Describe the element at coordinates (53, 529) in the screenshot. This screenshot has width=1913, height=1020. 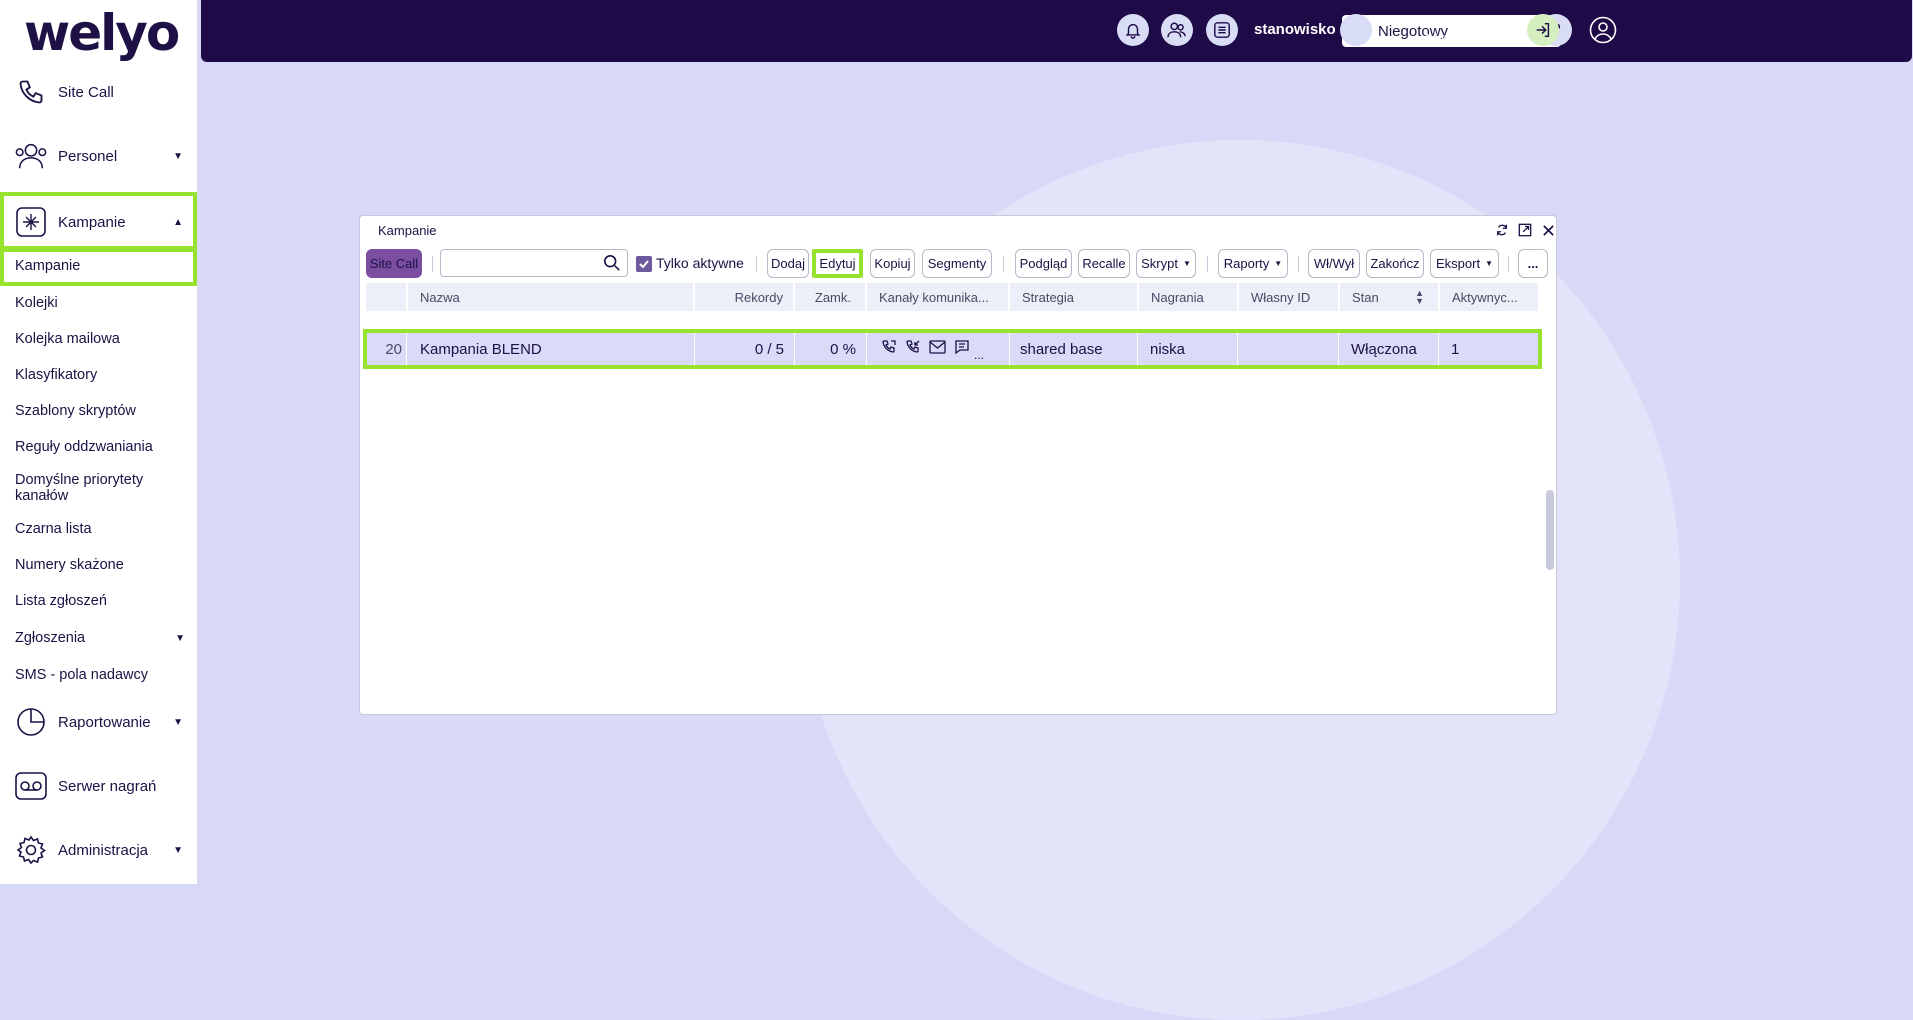
I see `sub-item-czarna-lista: Czarna lista` at that location.